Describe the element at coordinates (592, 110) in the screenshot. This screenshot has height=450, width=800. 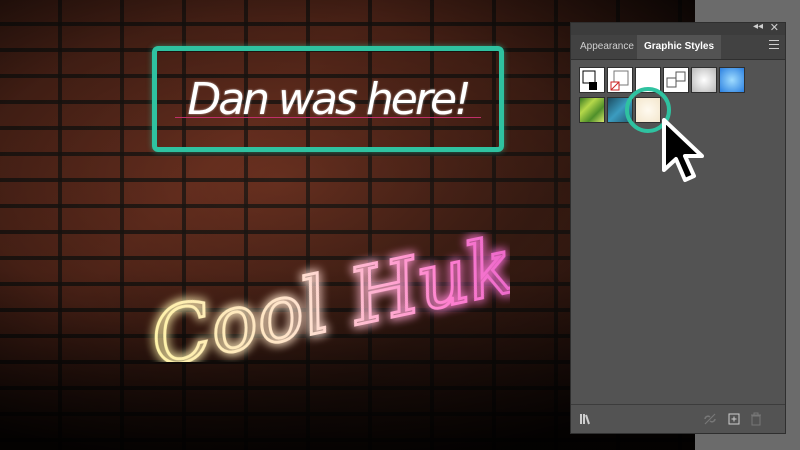
I see `swatch-green-texture-style` at that location.